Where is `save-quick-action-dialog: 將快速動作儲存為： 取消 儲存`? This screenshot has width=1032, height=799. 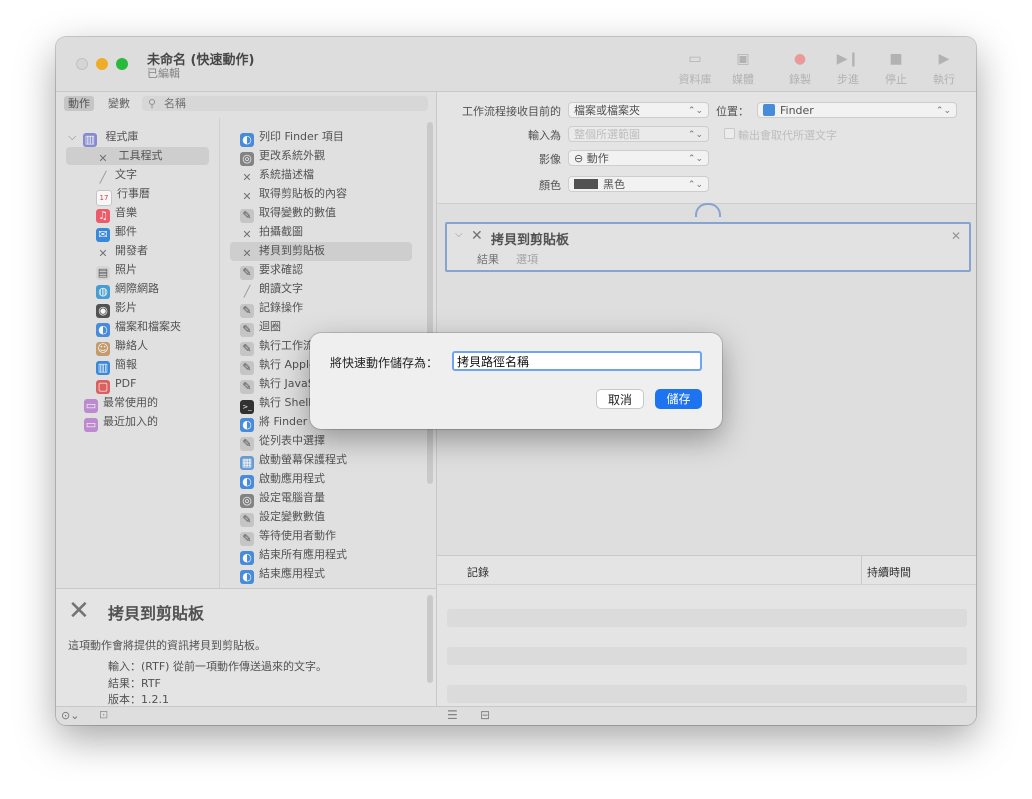
save-quick-action-dialog: 將快速動作儲存為： 取消 儲存 is located at coordinates (516, 381).